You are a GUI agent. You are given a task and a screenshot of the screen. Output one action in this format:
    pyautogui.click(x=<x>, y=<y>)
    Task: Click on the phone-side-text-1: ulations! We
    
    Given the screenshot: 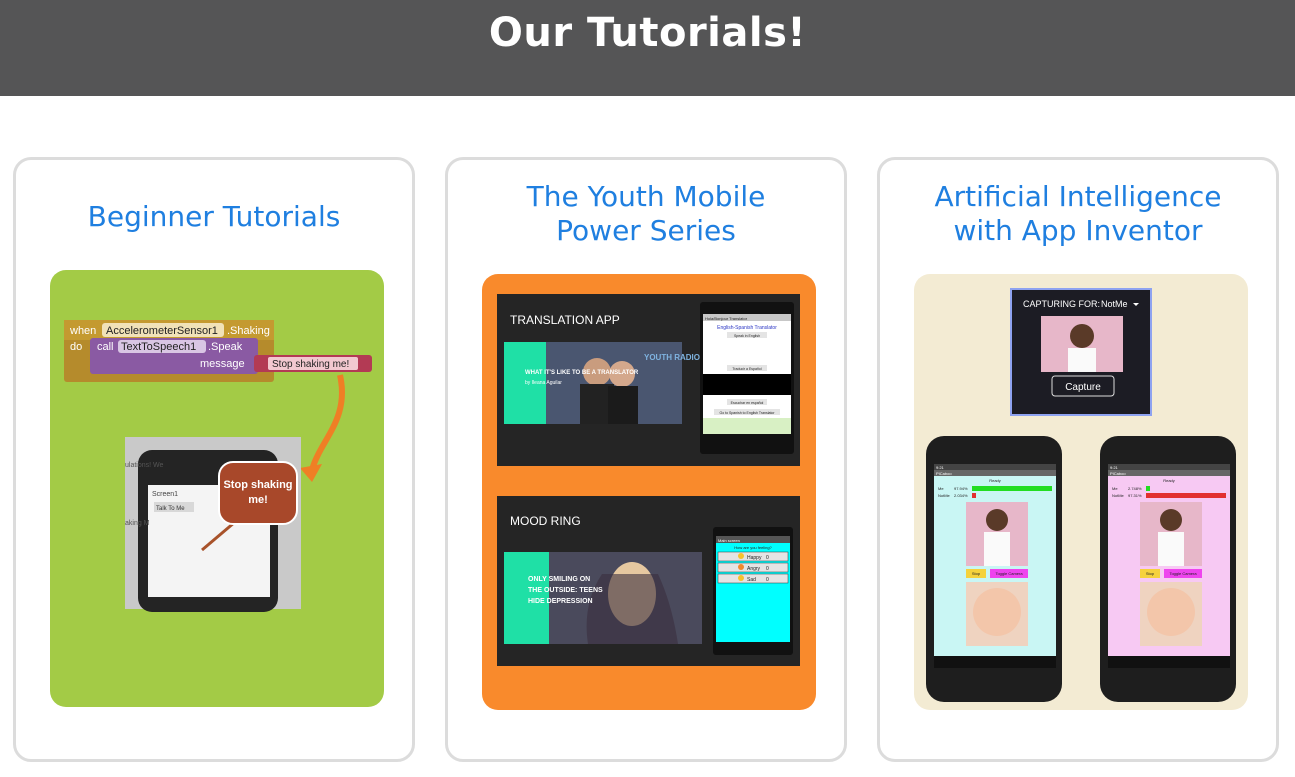 What is the action you would take?
    pyautogui.click(x=144, y=465)
    